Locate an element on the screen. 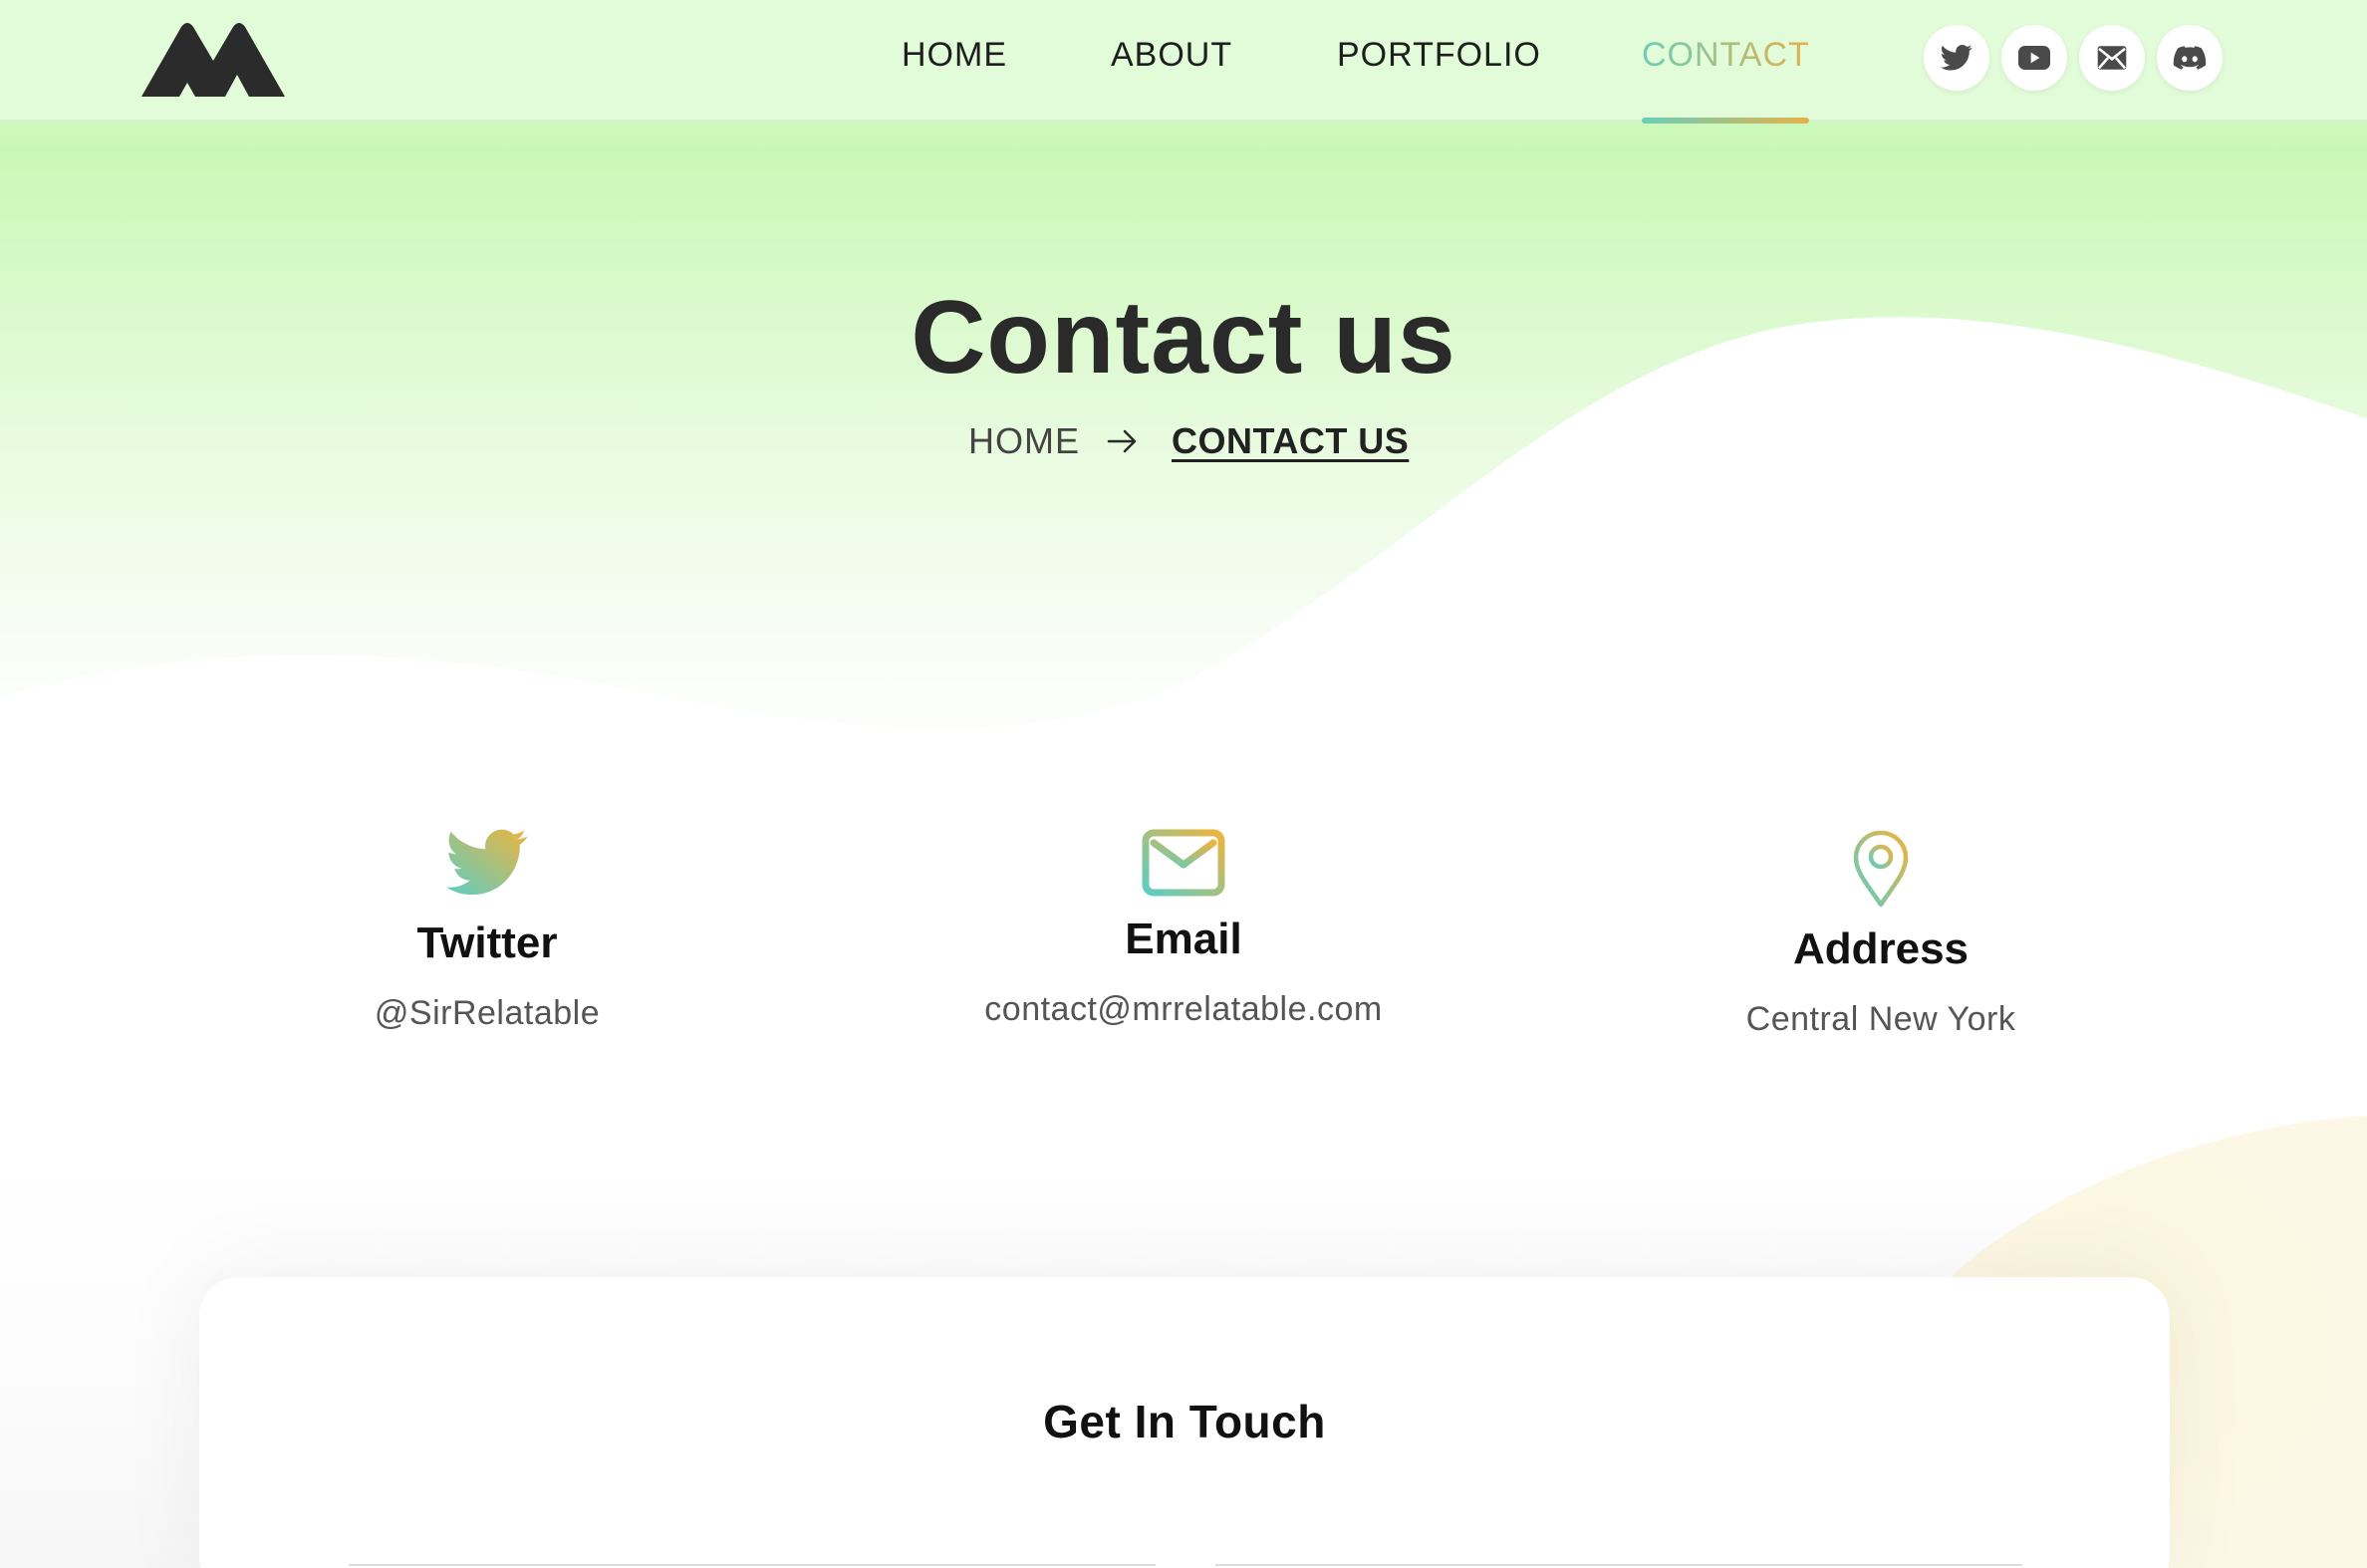 The height and width of the screenshot is (1568, 2367). twitter-info-card: Twitter @SirRelatable is located at coordinates (487, 930).